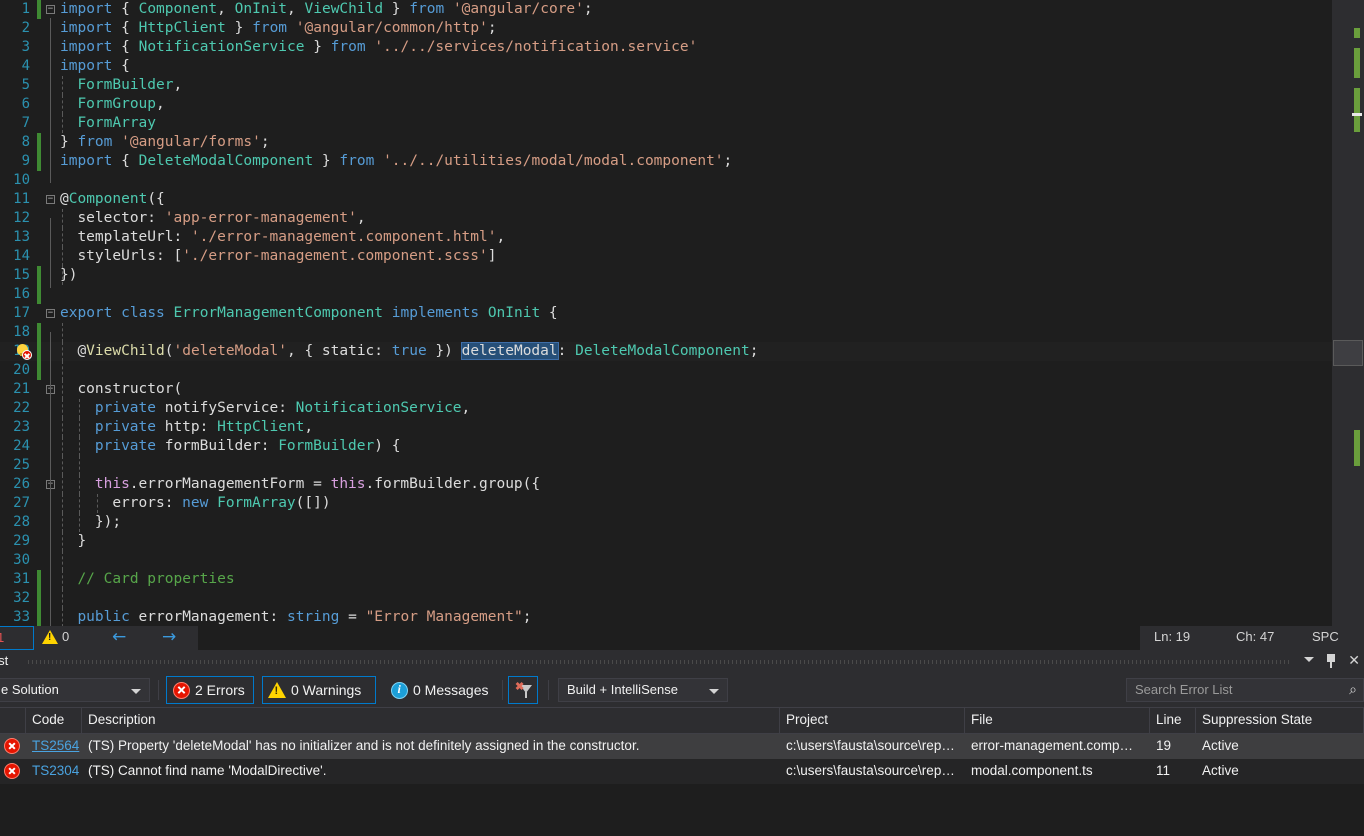  What do you see at coordinates (553, 161) in the screenshot?
I see `code-token: '../../utilities/modal/modal.component'` at bounding box center [553, 161].